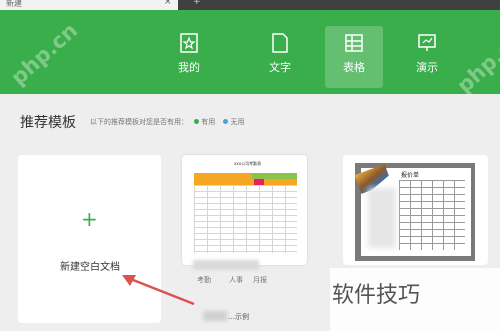 The width and height of the screenshot is (500, 331). I want to click on useless-label: 无用, so click(237, 122).